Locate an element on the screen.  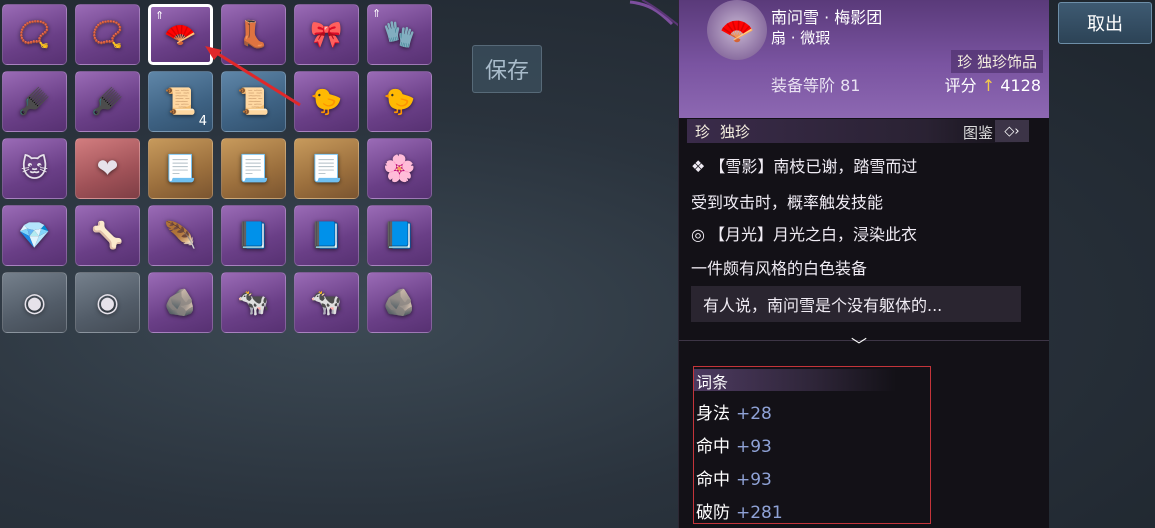
effect-2-title-line: ◎ 【月光】月光之白，浸染此衣 is located at coordinates (804, 233).